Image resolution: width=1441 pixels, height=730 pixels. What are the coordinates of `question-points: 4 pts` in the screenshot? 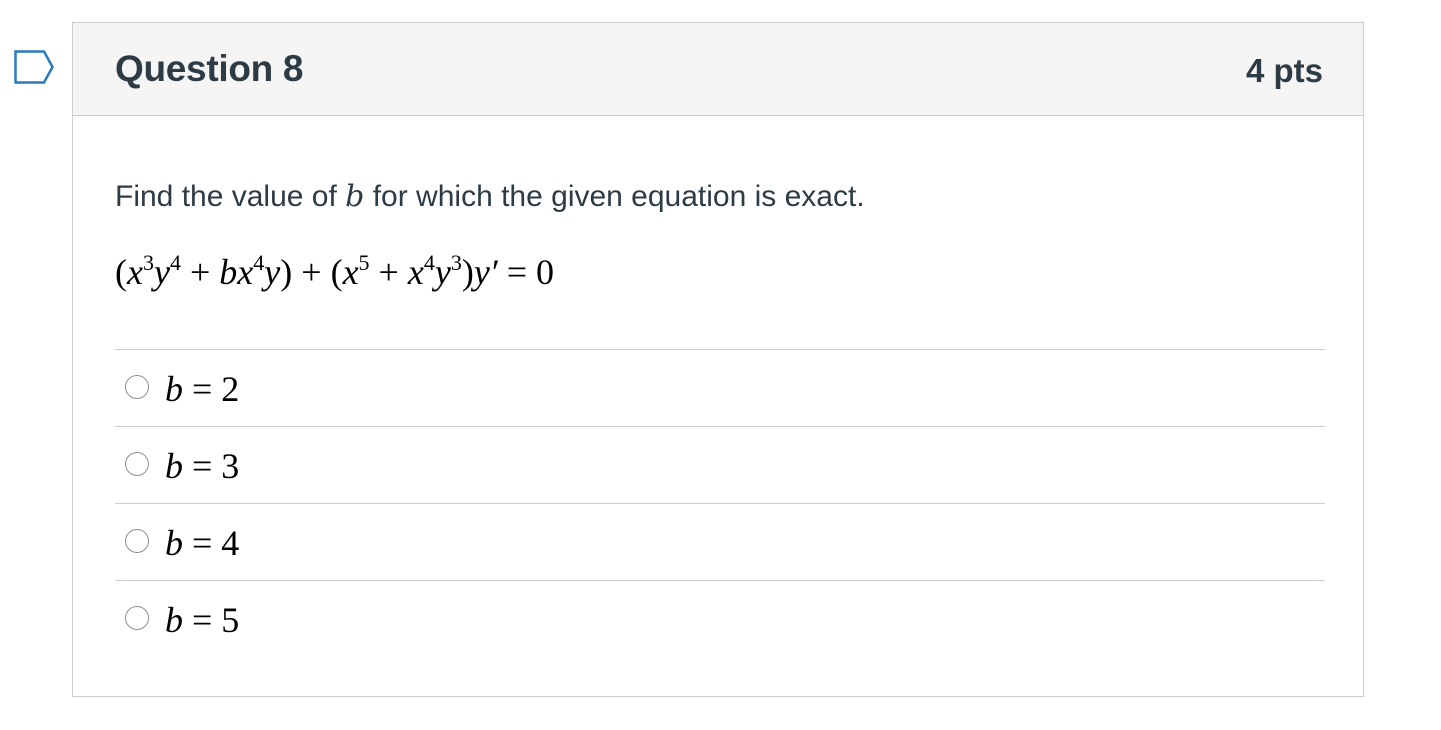 It's located at (1284, 70).